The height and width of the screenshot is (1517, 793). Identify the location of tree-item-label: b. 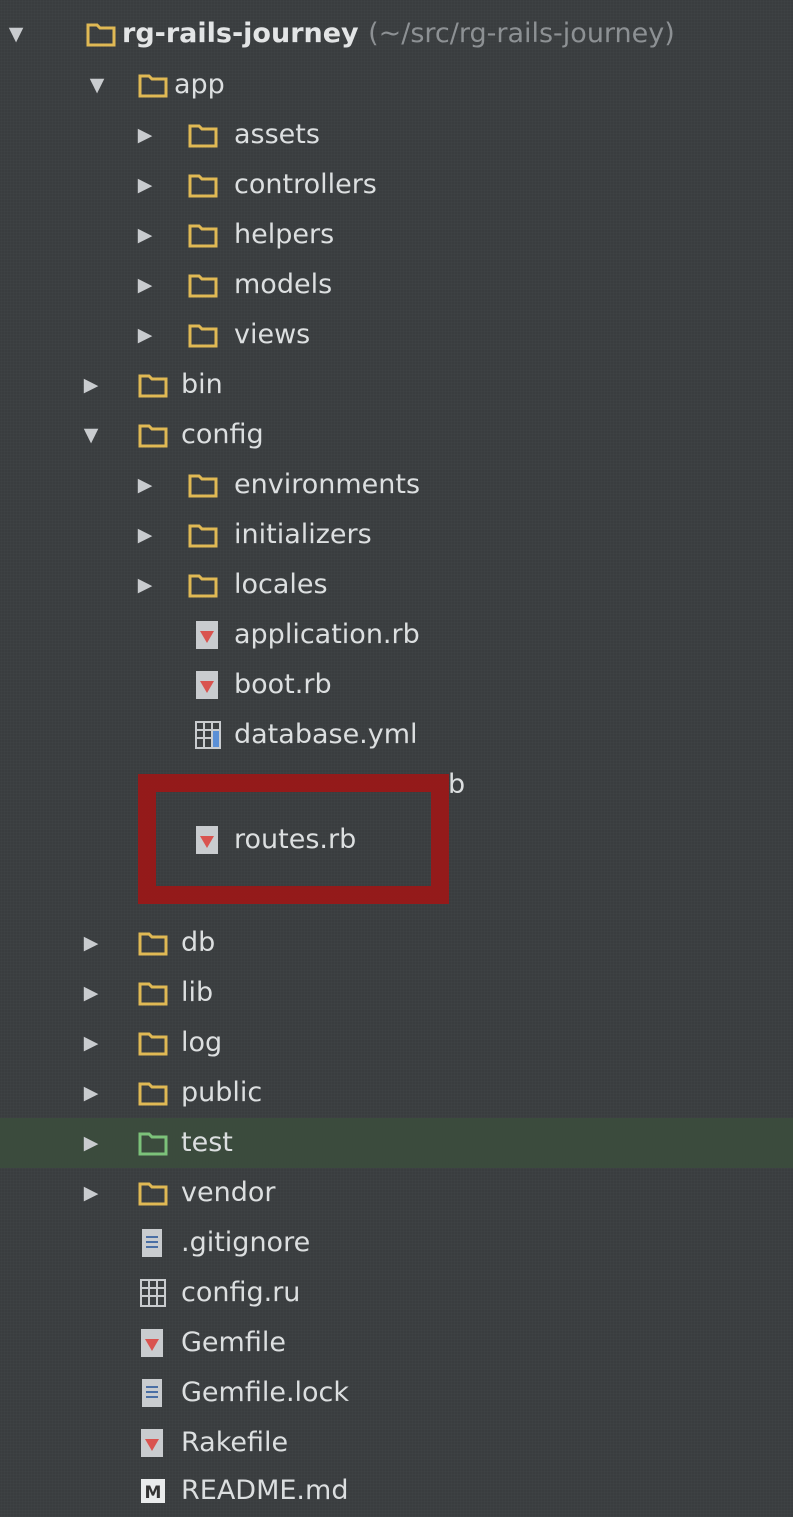
(457, 784).